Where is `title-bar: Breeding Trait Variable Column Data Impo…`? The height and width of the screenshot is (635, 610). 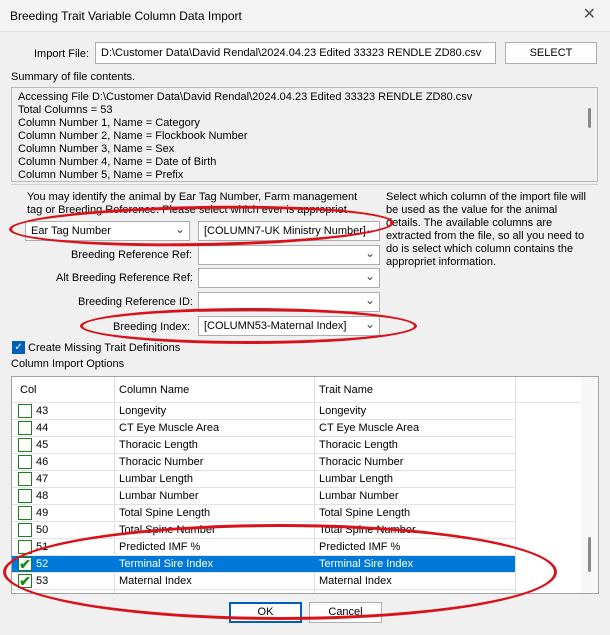
title-bar: Breeding Trait Variable Column Data Impo… is located at coordinates (305, 16).